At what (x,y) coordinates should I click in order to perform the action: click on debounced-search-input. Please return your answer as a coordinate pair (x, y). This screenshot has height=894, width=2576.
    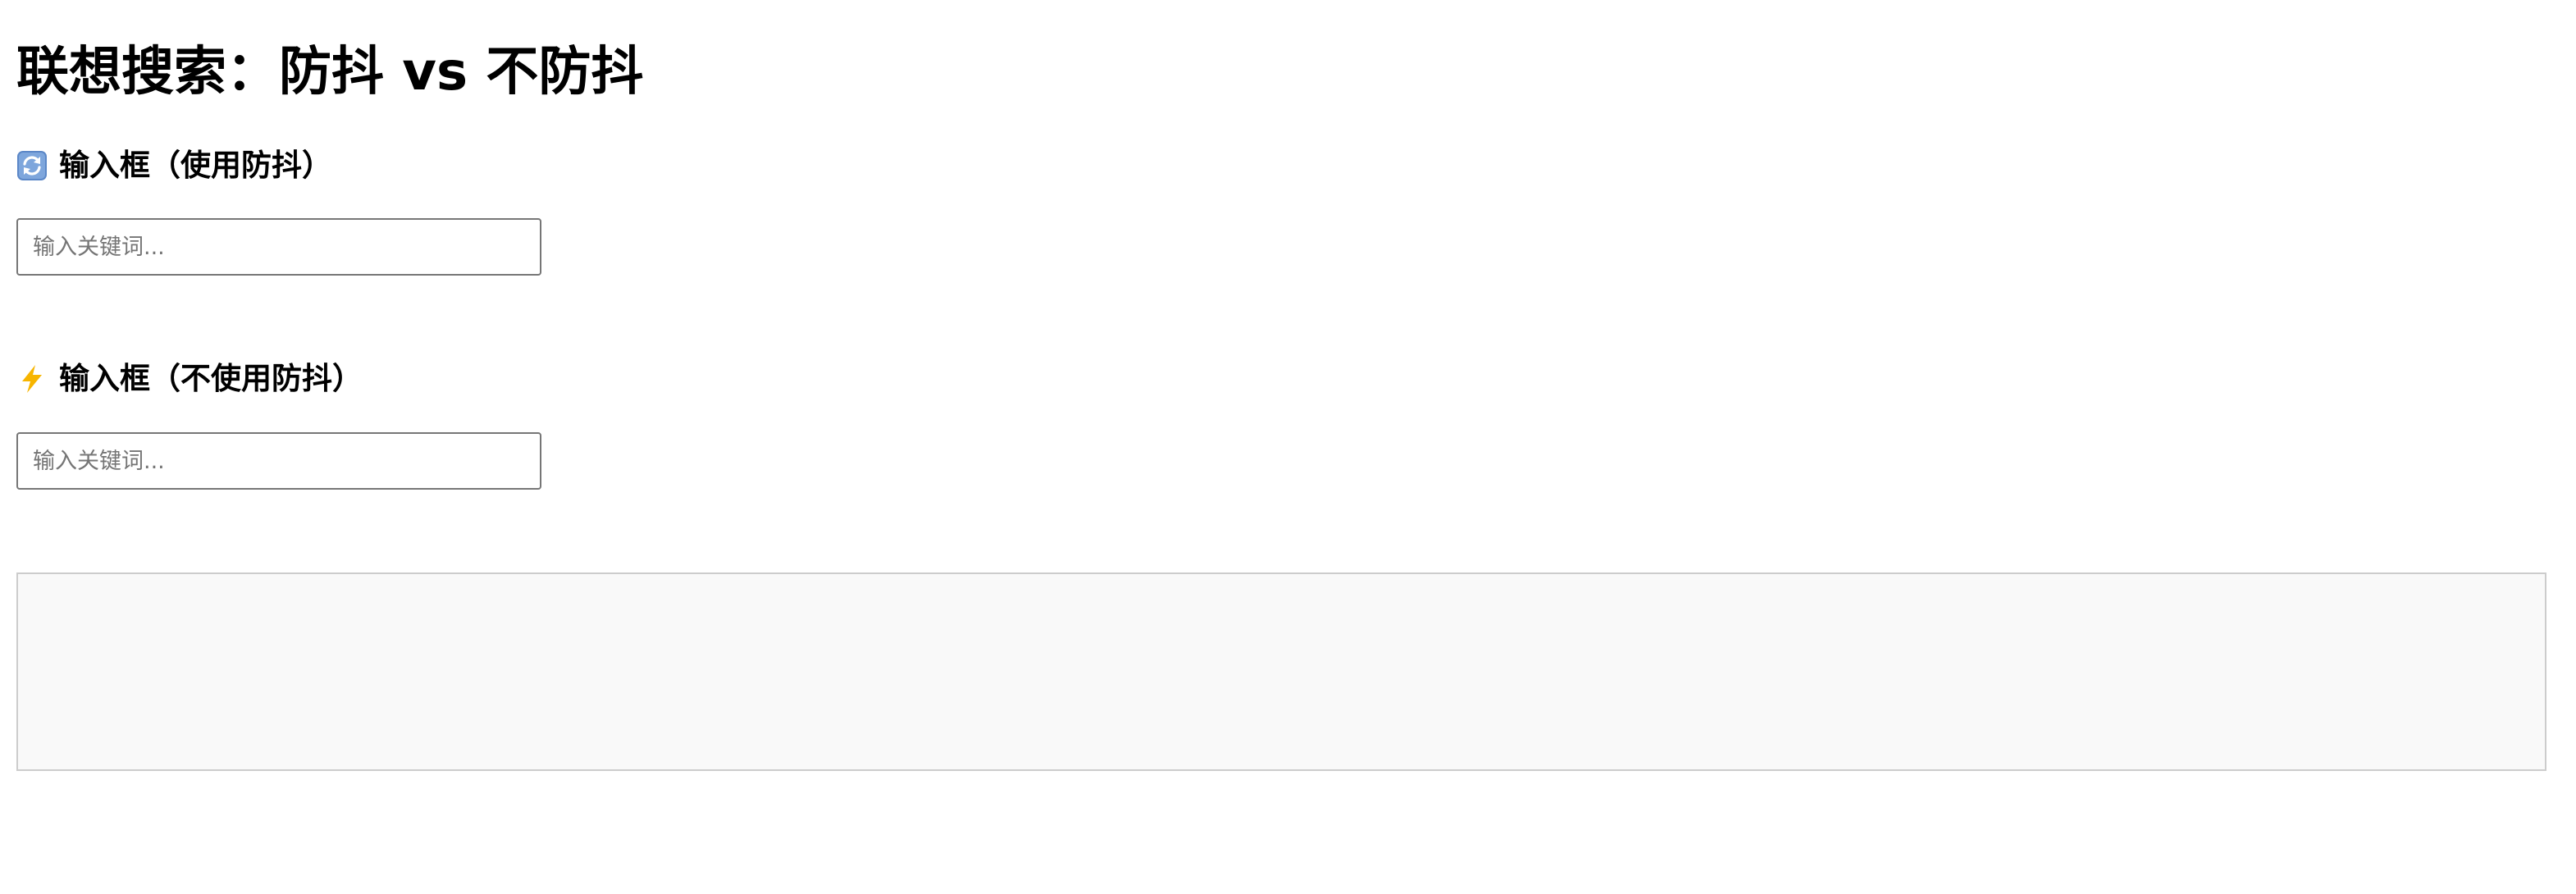
    Looking at the image, I should click on (278, 247).